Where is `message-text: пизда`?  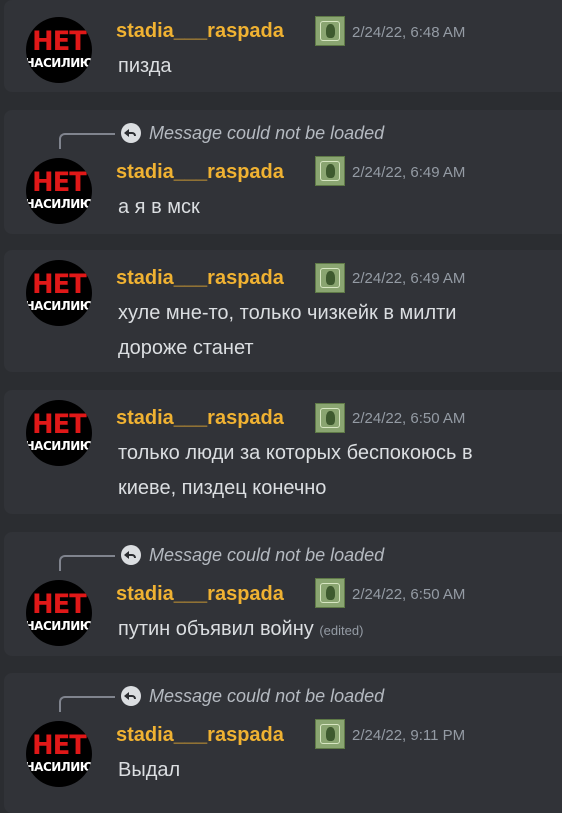
message-text: пизда is located at coordinates (145, 66).